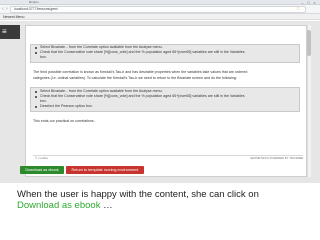  Describe the element at coordinates (43, 57) in the screenshot. I see `instruction-line: box.` at that location.